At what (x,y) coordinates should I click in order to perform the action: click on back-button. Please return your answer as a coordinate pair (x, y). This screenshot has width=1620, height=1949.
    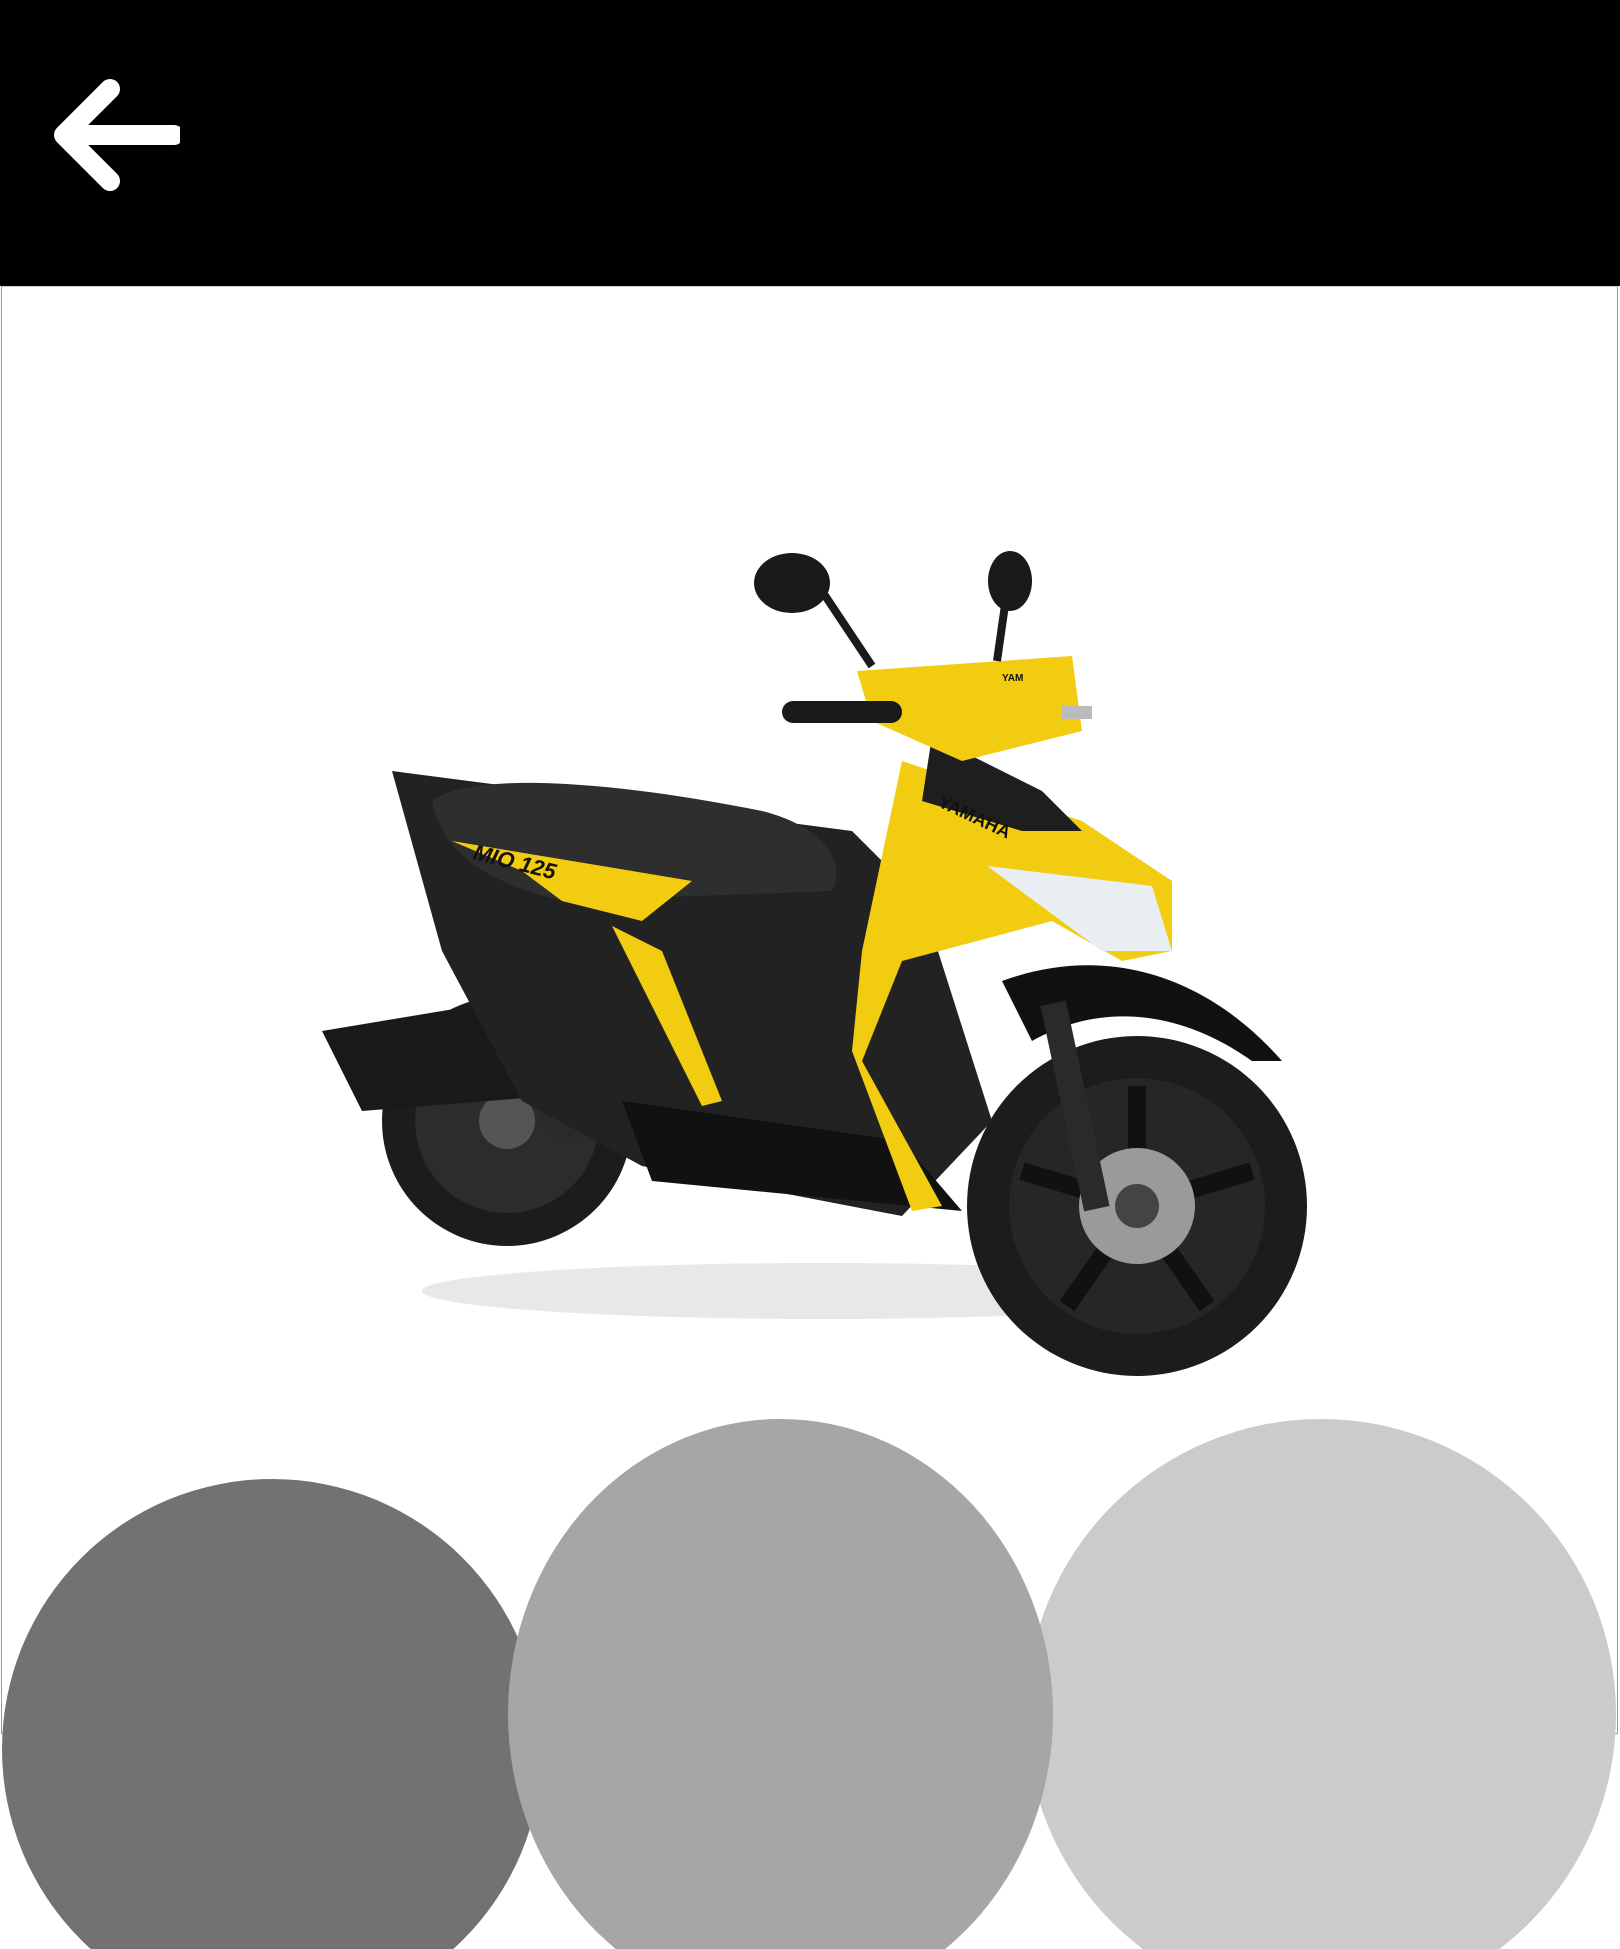
    Looking at the image, I should click on (115, 135).